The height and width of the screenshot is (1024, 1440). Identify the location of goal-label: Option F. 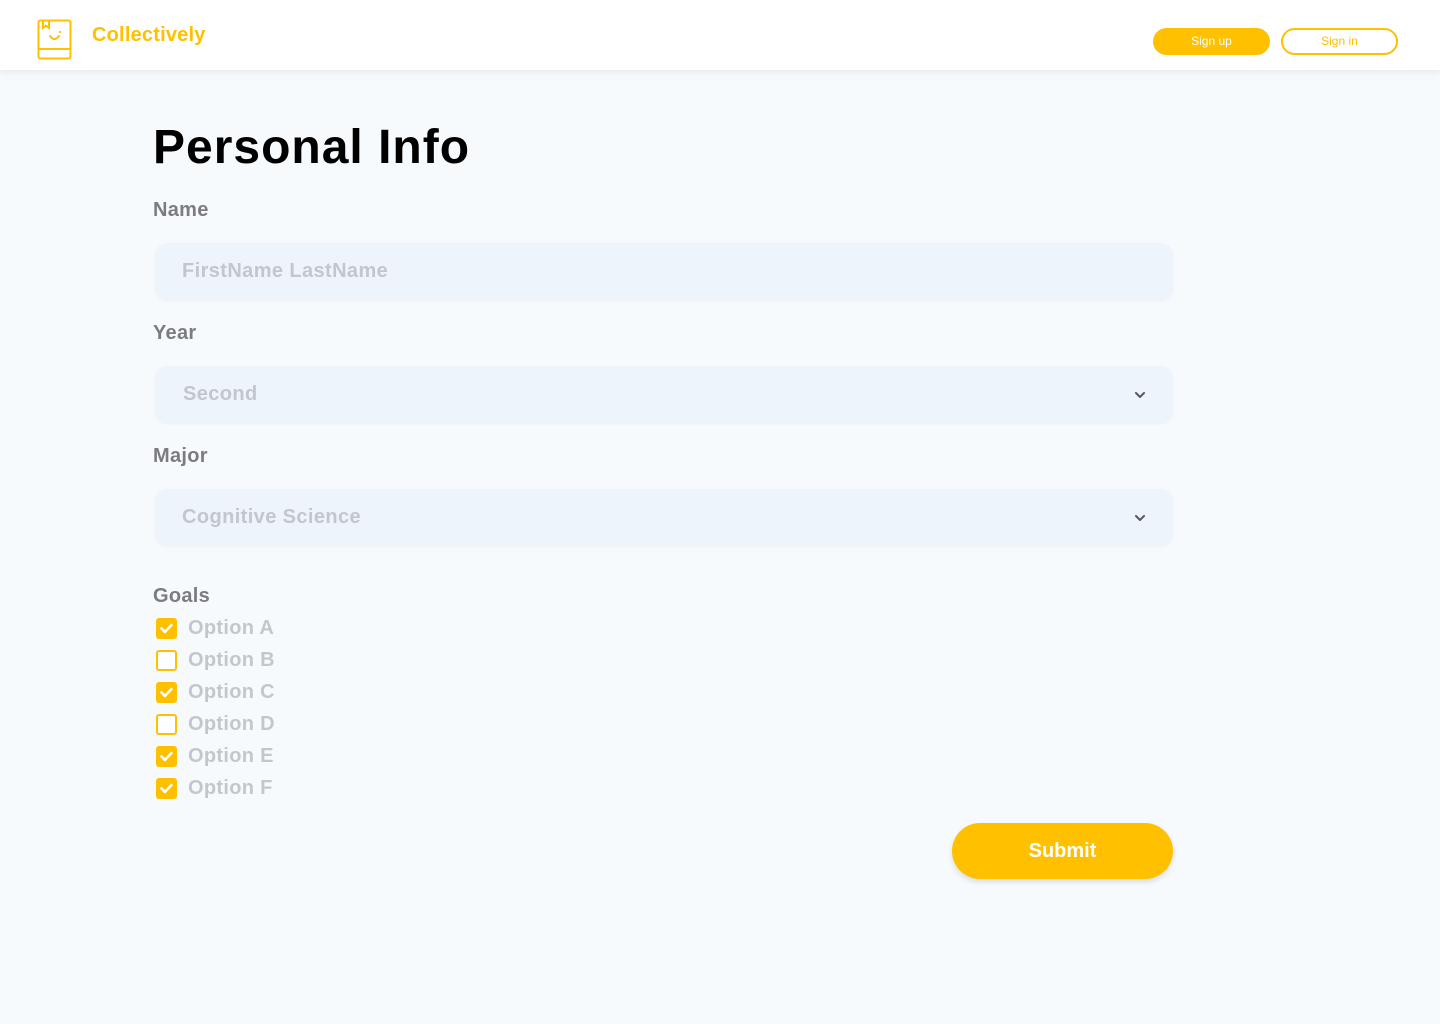
(230, 787).